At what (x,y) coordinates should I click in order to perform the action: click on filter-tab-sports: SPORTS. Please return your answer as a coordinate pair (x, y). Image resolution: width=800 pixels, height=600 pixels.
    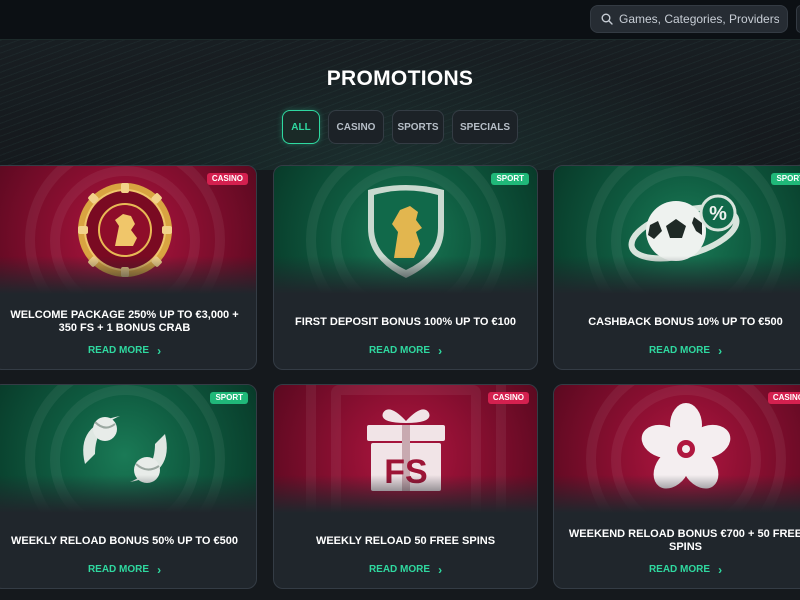
    Looking at the image, I should click on (418, 127).